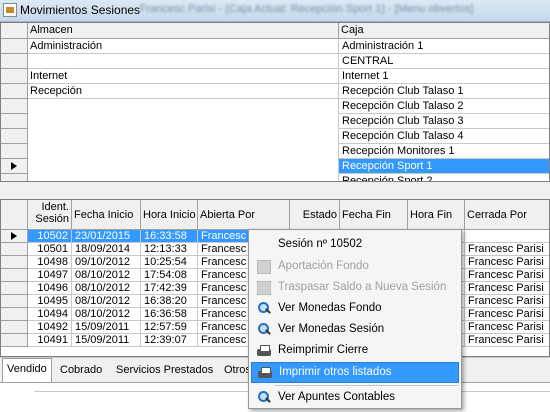 The image size is (550, 412). What do you see at coordinates (50, 301) in the screenshot?
I see `ident-sesion-cell: 10495` at bounding box center [50, 301].